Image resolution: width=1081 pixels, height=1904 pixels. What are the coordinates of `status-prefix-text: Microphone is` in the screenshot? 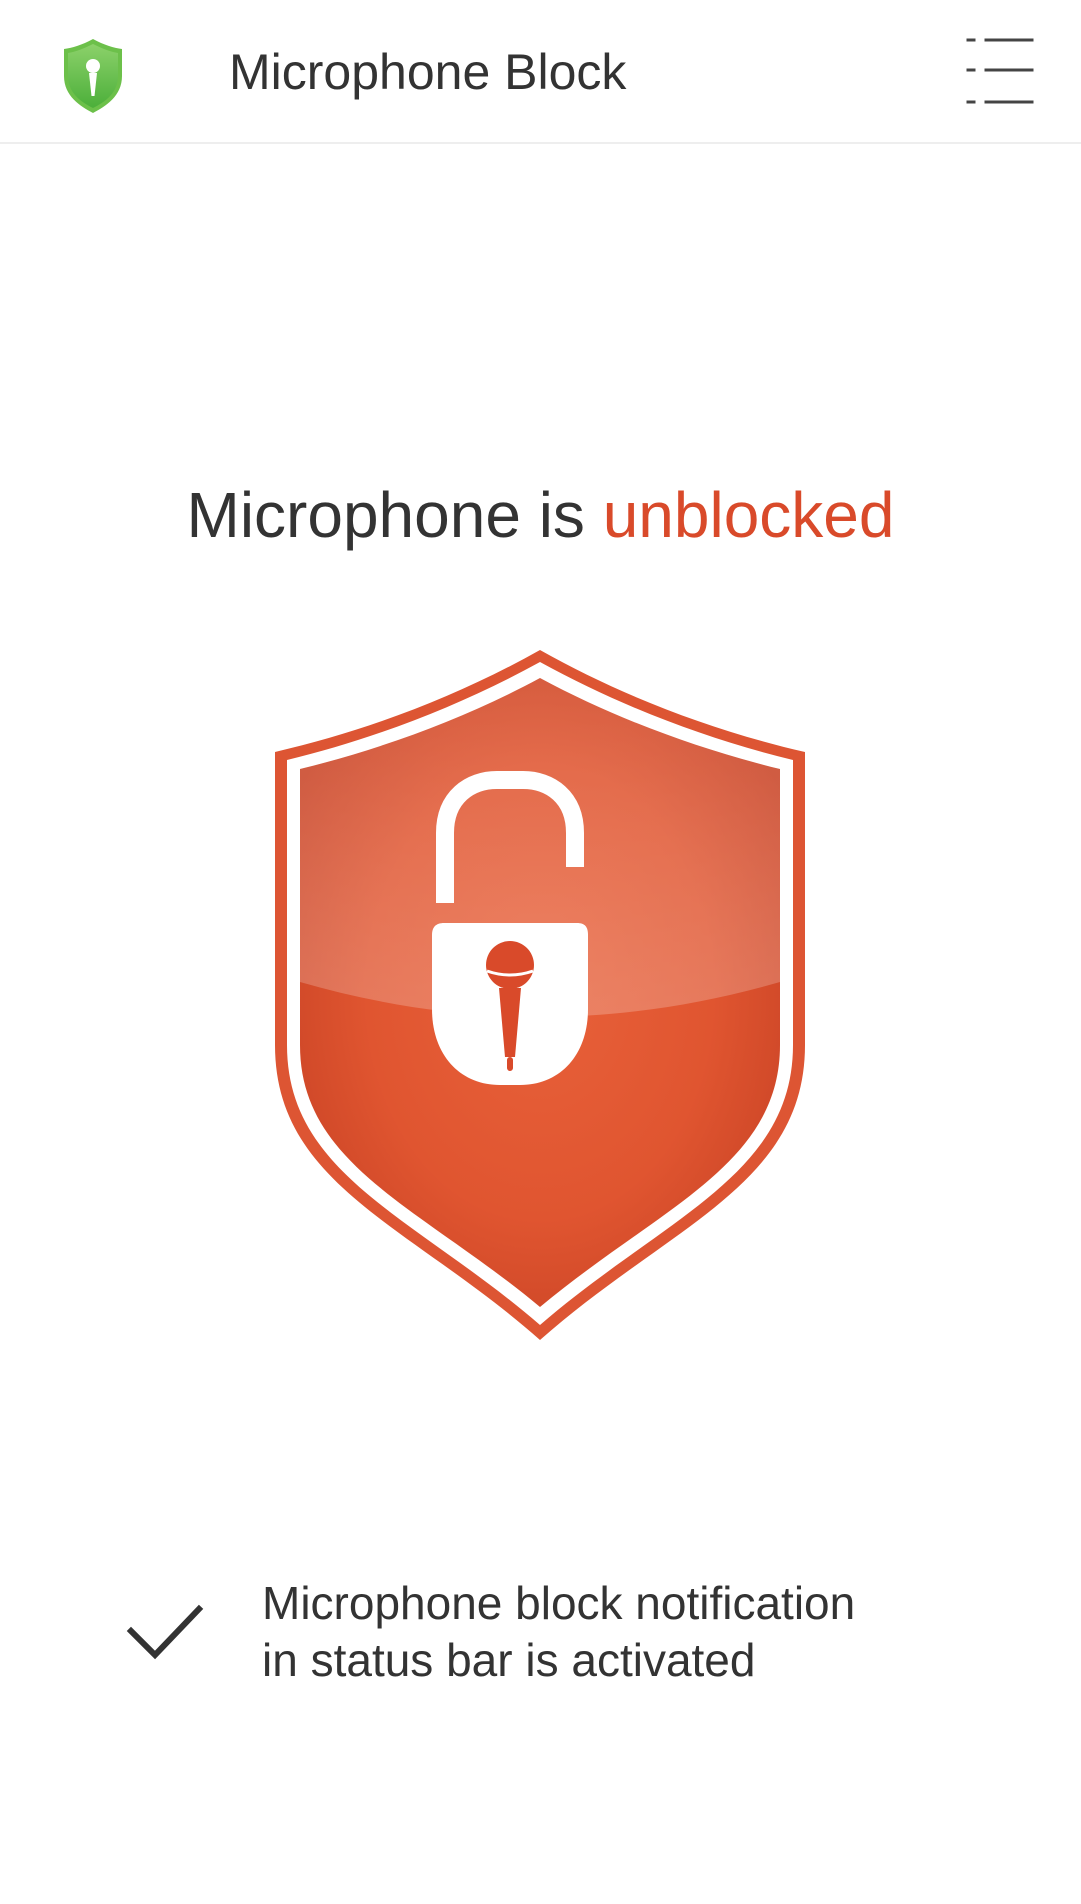 It's located at (394, 515).